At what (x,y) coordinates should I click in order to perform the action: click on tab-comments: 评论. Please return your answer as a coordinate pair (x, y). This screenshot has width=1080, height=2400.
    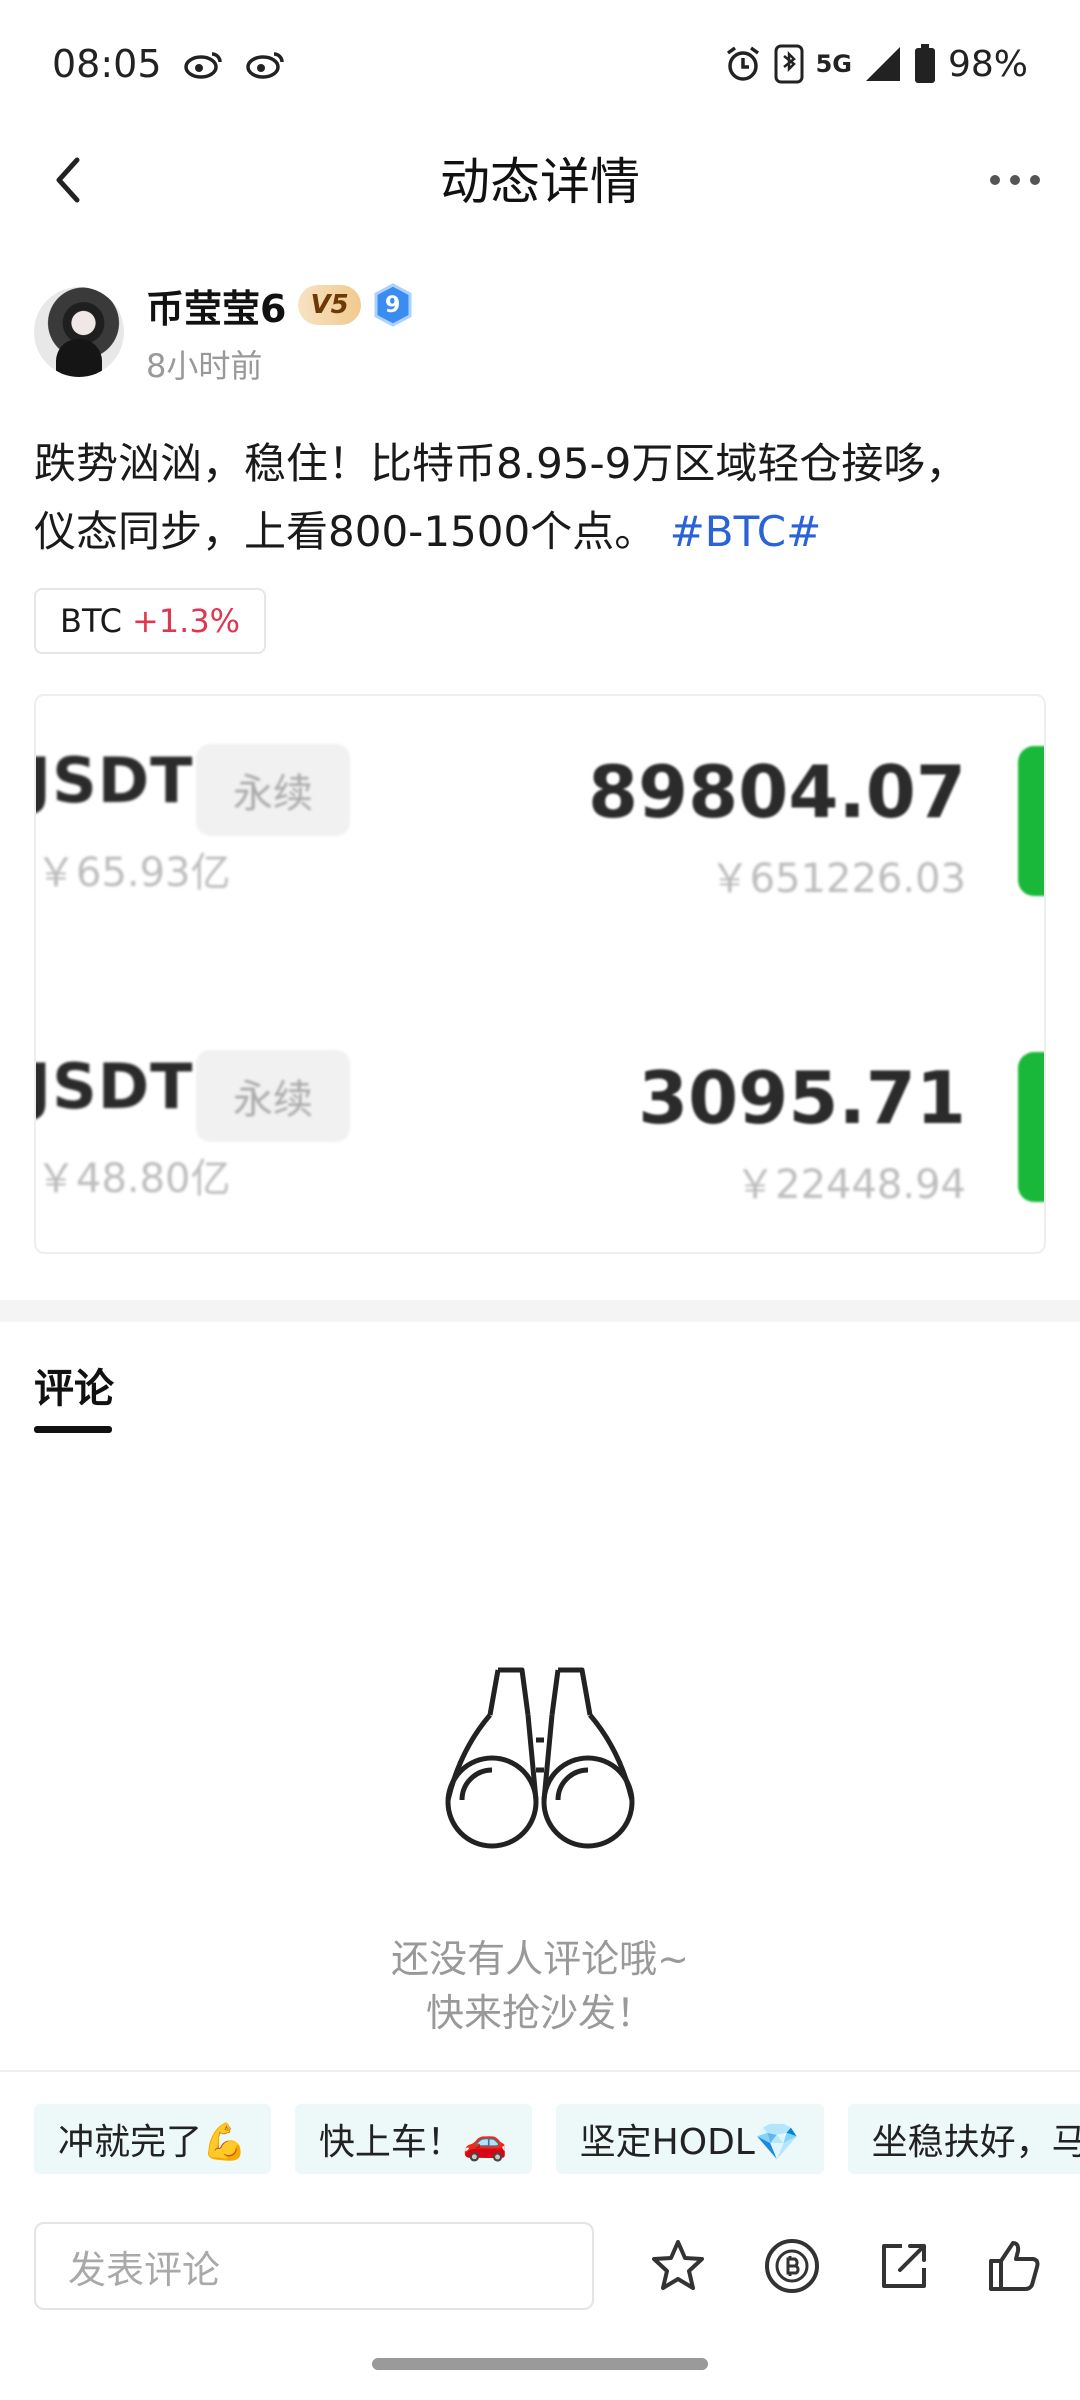
    Looking at the image, I should click on (74, 1385).